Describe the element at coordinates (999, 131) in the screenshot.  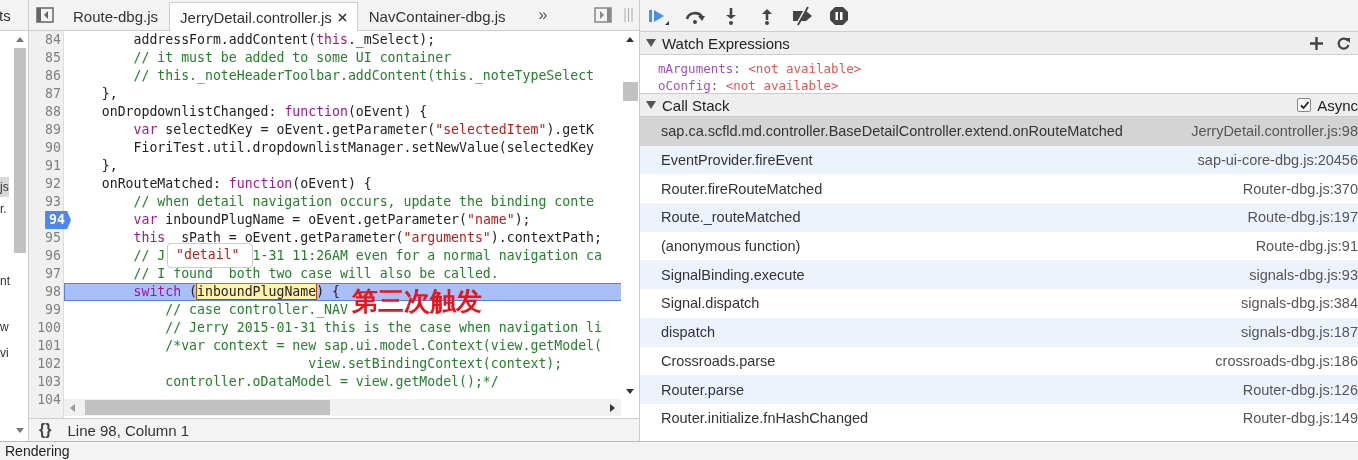
I see `call-stack-frame: sap.ca.scfld.md.controller.BaseDetailController.extend.onRouteMatched JerryDetail.controller.js:98` at that location.